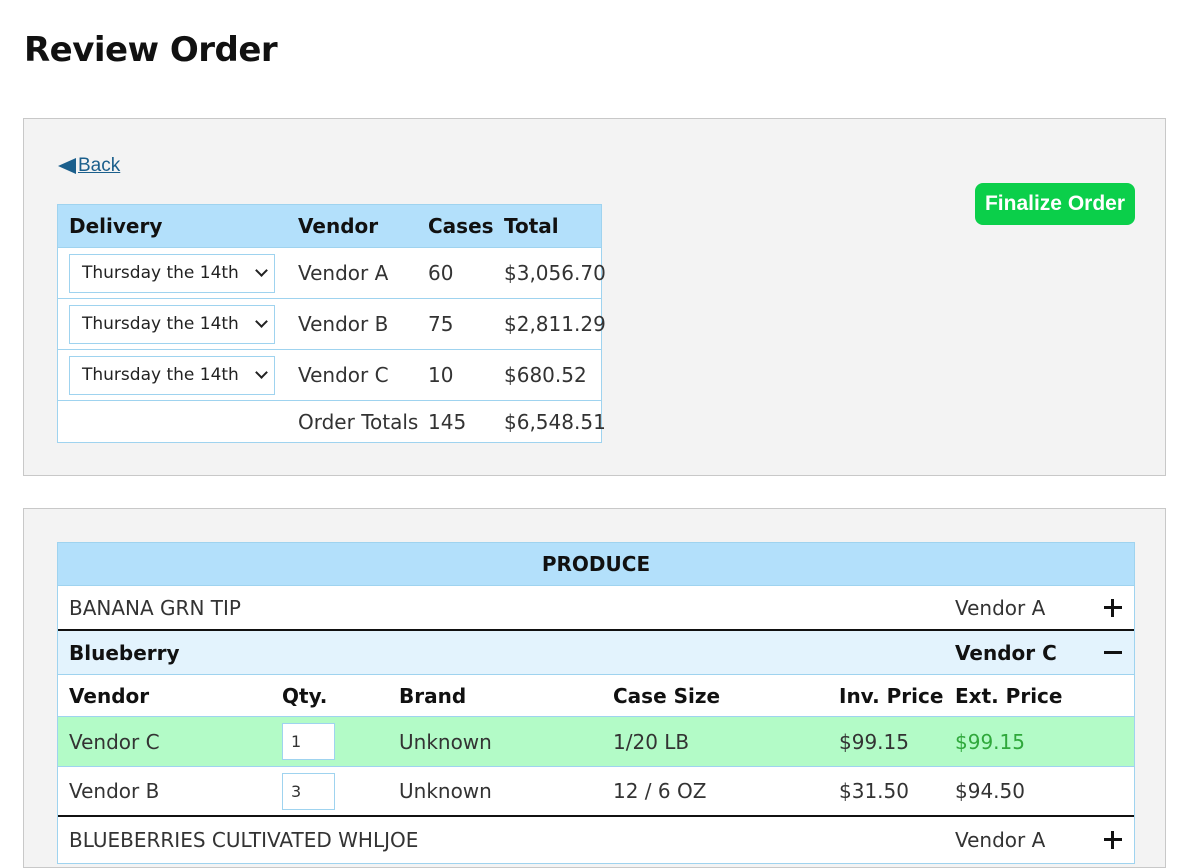 Image resolution: width=1189 pixels, height=868 pixels. Describe the element at coordinates (545, 375) in the screenshot. I see `total-cell: $680.52` at that location.